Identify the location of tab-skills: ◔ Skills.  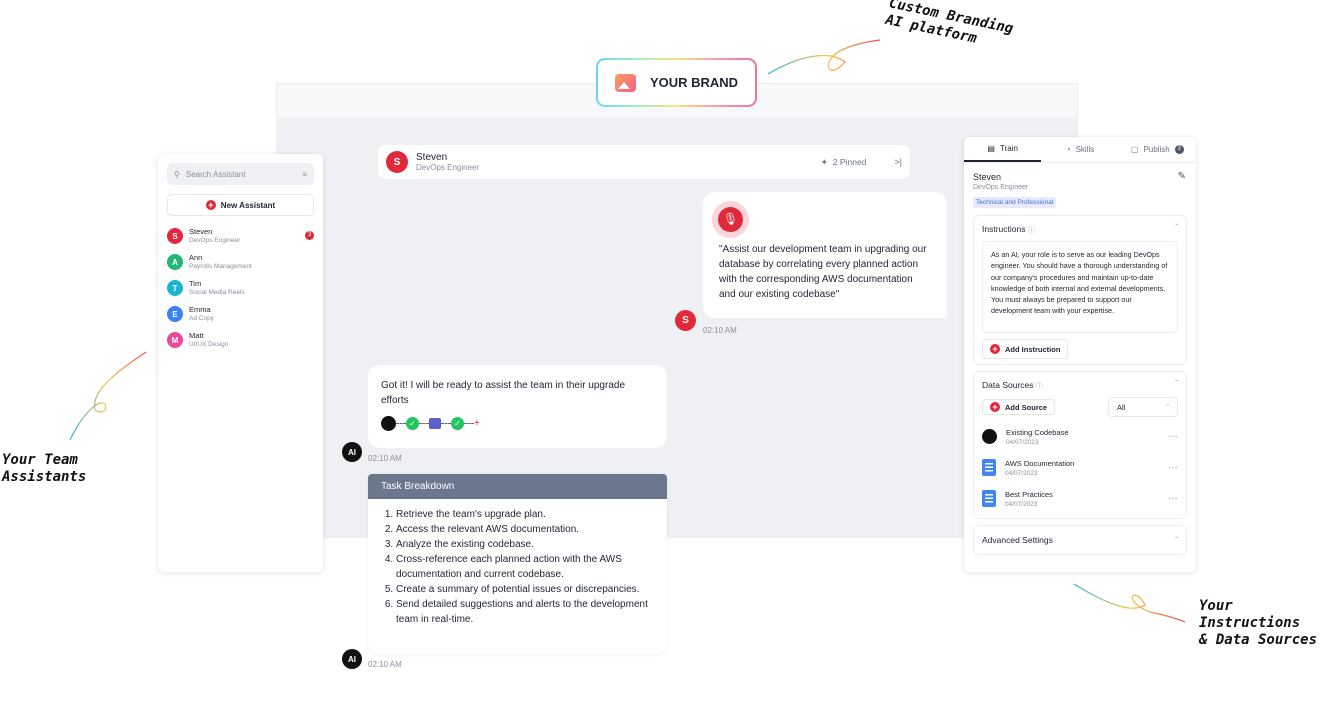
(1079, 149).